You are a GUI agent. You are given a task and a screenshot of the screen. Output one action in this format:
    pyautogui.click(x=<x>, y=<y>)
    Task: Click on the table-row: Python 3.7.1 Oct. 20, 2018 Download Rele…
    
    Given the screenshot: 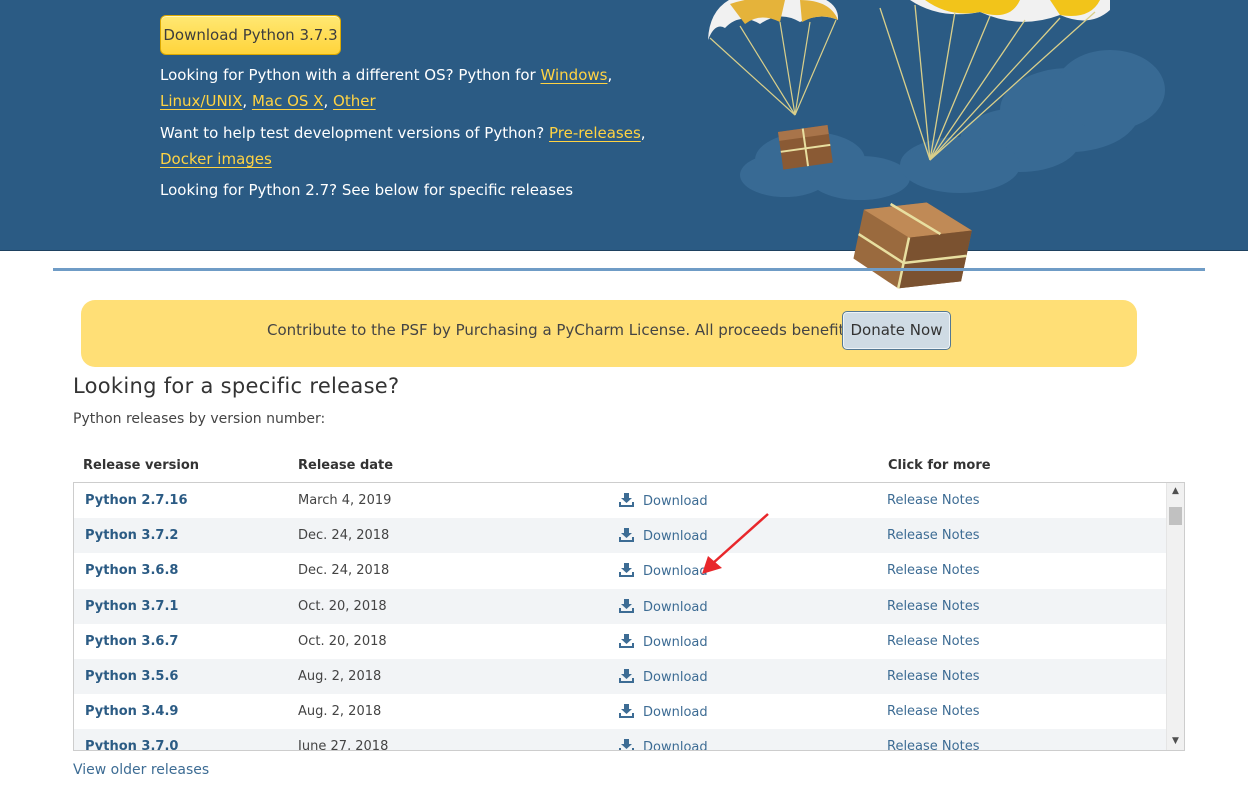 What is the action you would take?
    pyautogui.click(x=620, y=606)
    